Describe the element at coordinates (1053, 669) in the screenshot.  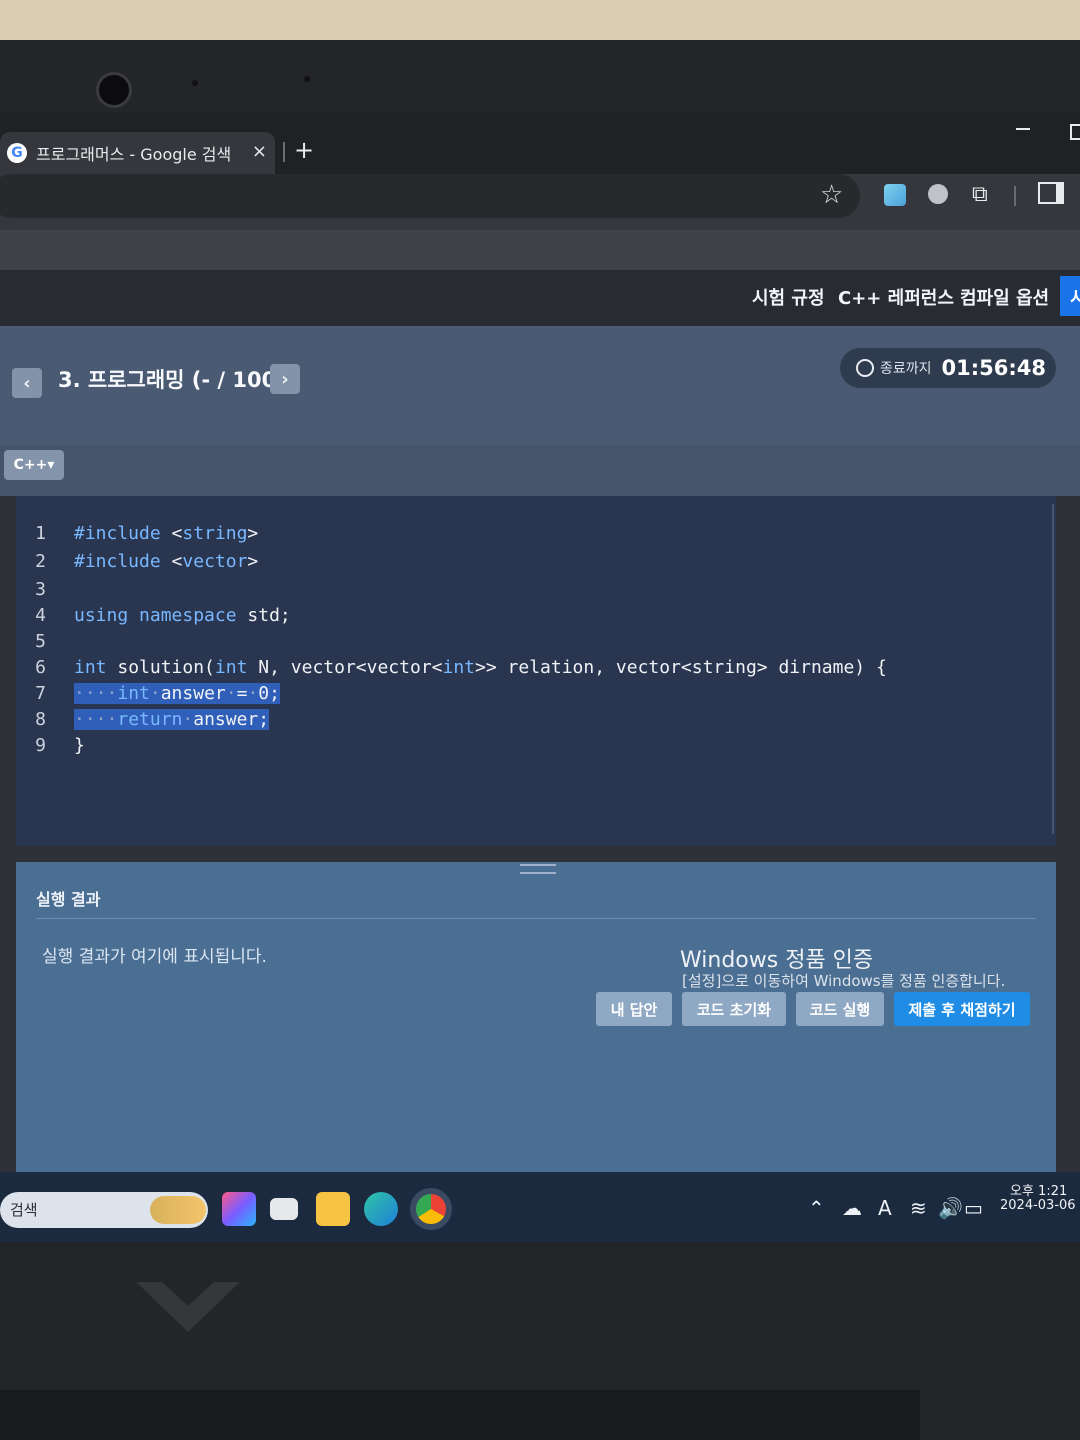
I see `editor-scrollbar` at that location.